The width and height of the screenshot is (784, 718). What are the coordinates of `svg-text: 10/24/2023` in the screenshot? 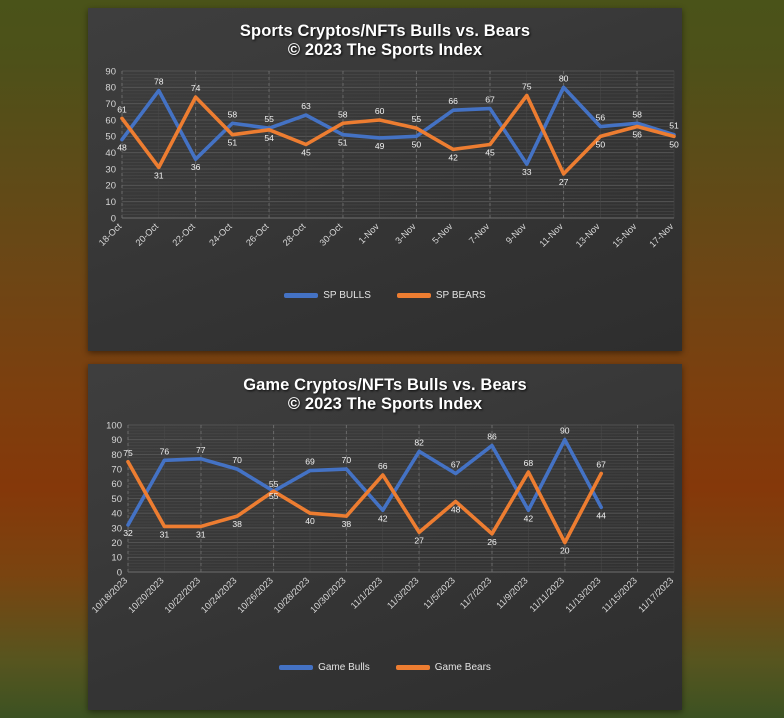 It's located at (219, 595).